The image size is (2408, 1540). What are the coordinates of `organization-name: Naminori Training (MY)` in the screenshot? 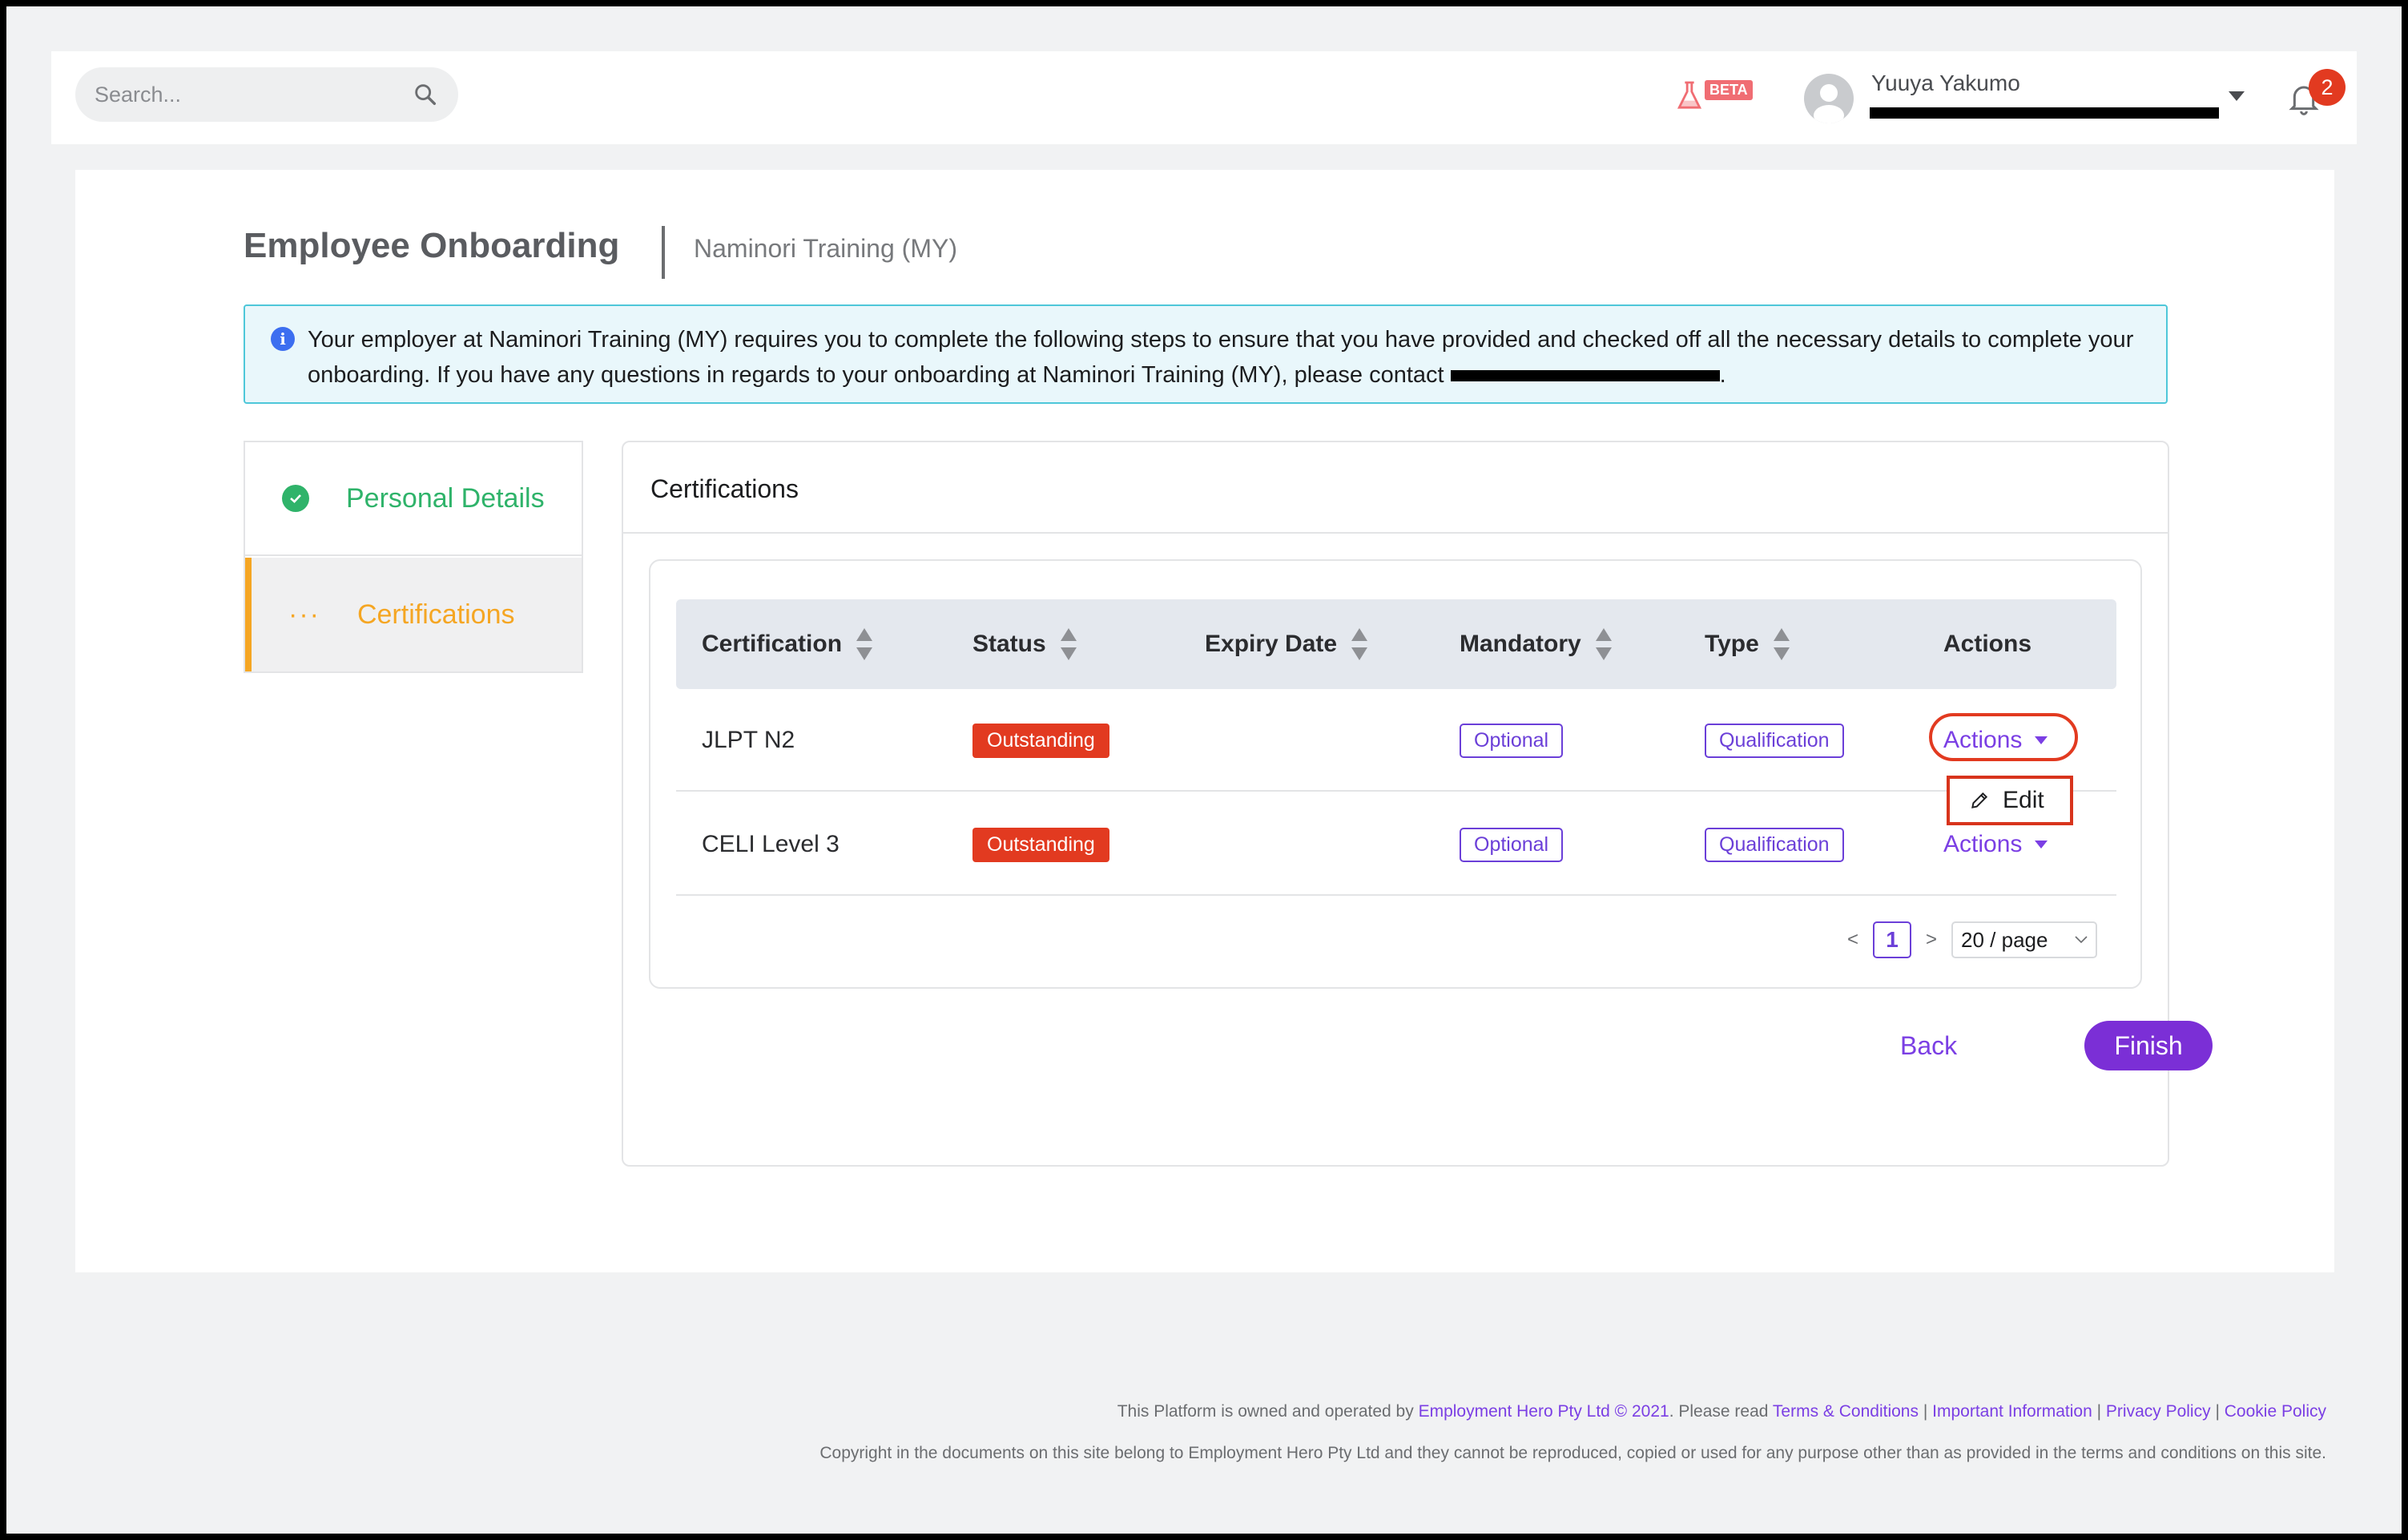 It's located at (825, 248).